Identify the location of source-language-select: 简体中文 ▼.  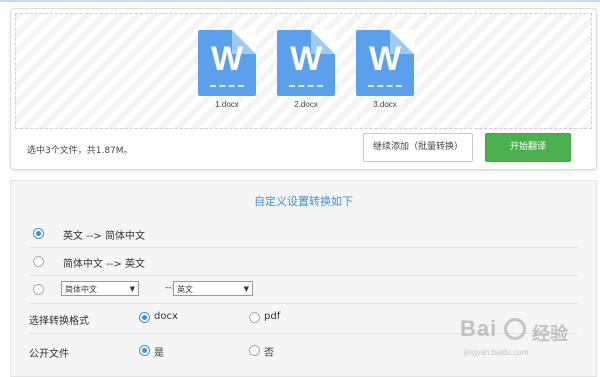
(100, 288).